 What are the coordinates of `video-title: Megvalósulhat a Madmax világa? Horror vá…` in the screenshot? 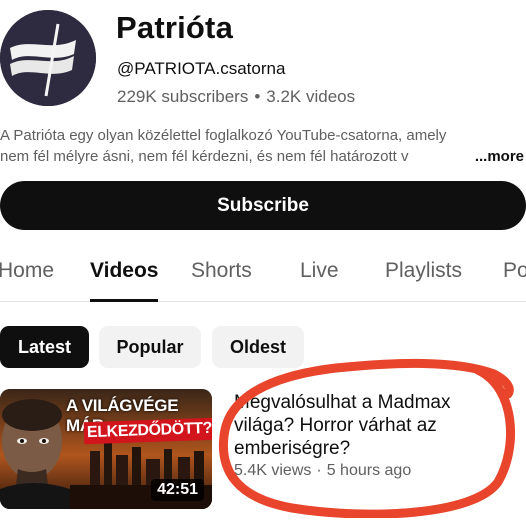 It's located at (369, 425).